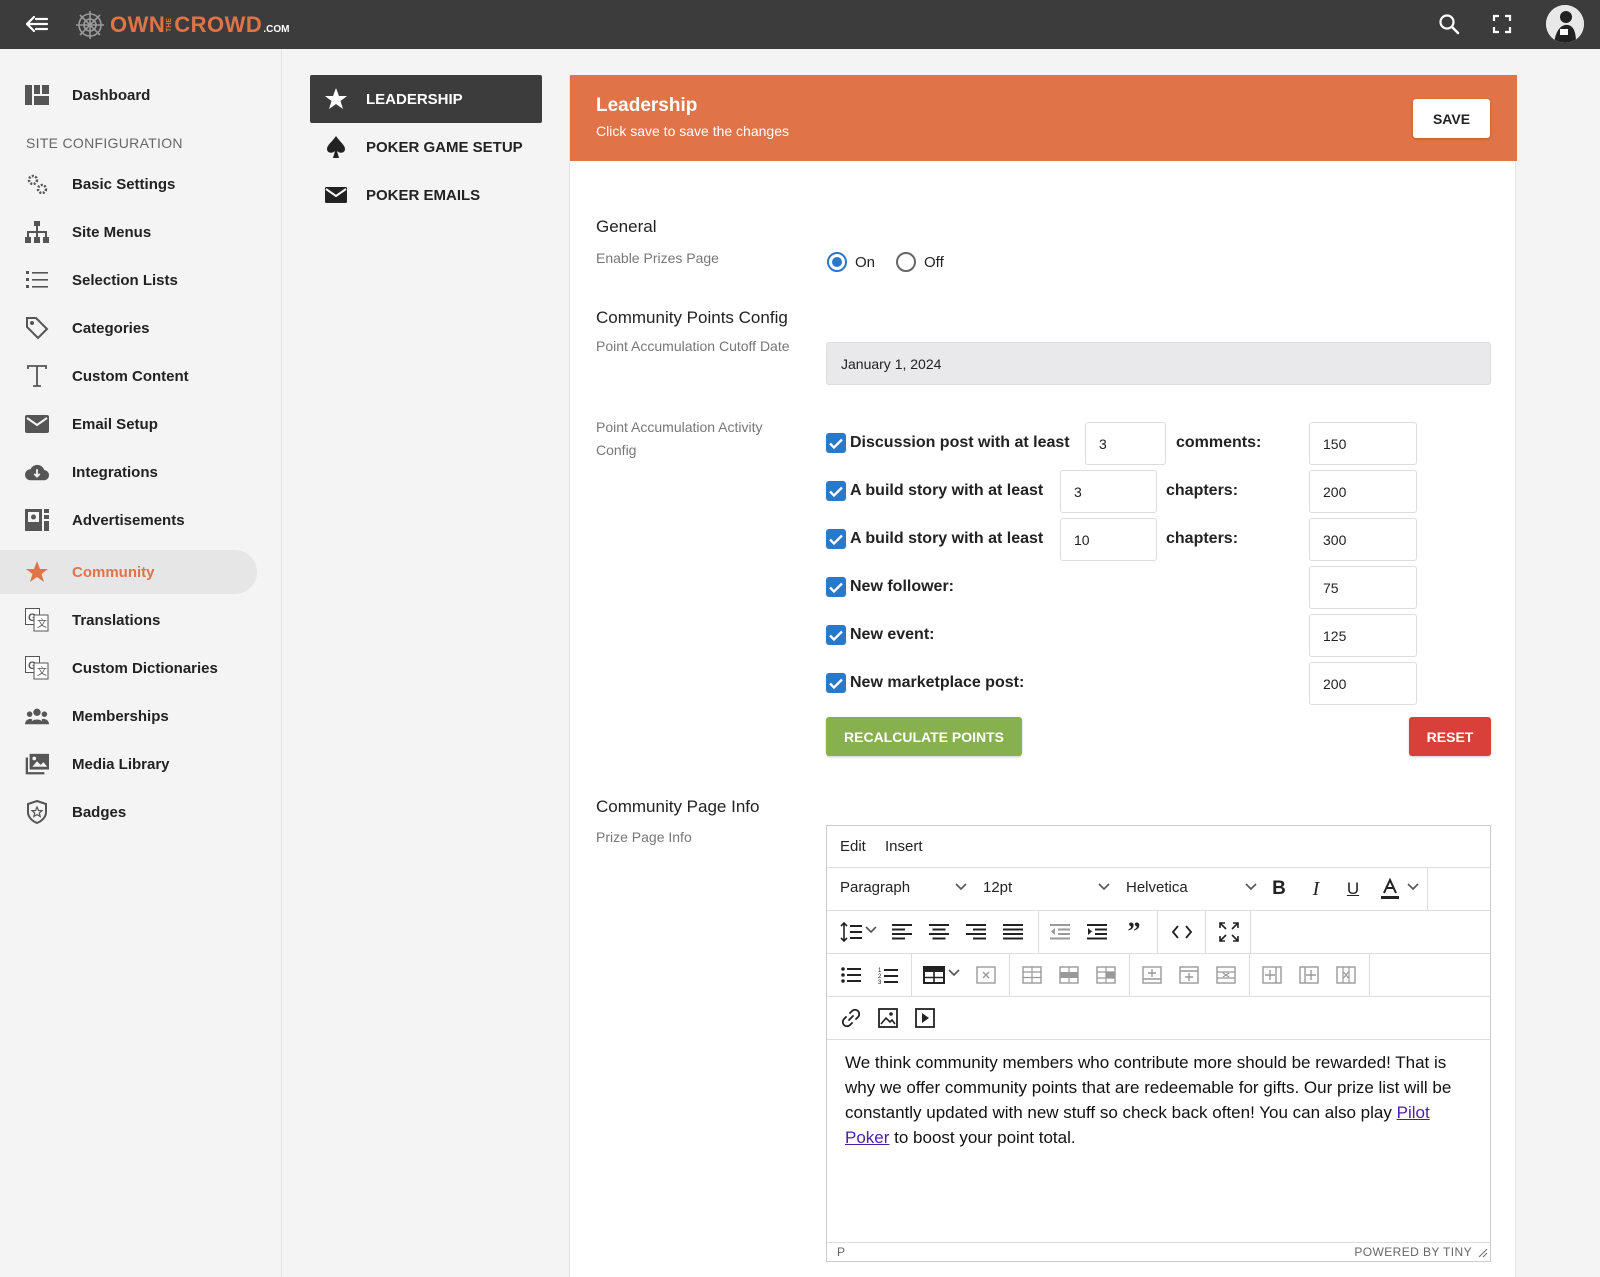 The image size is (1600, 1277). Describe the element at coordinates (836, 635) in the screenshot. I see `new-event-checkbox` at that location.